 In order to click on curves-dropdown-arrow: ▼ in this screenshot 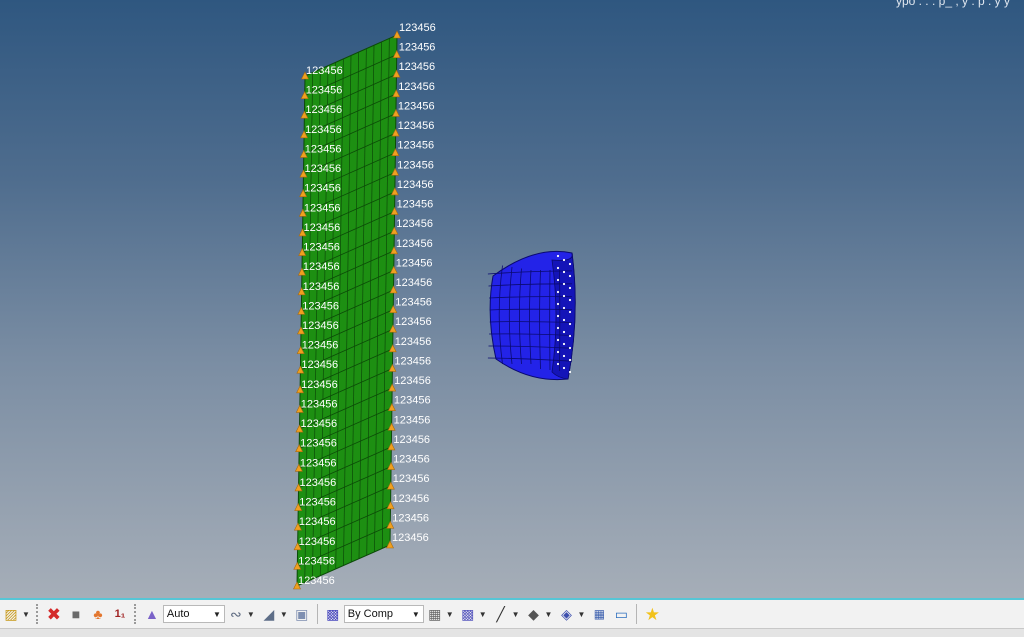, I will do `click(251, 614)`.